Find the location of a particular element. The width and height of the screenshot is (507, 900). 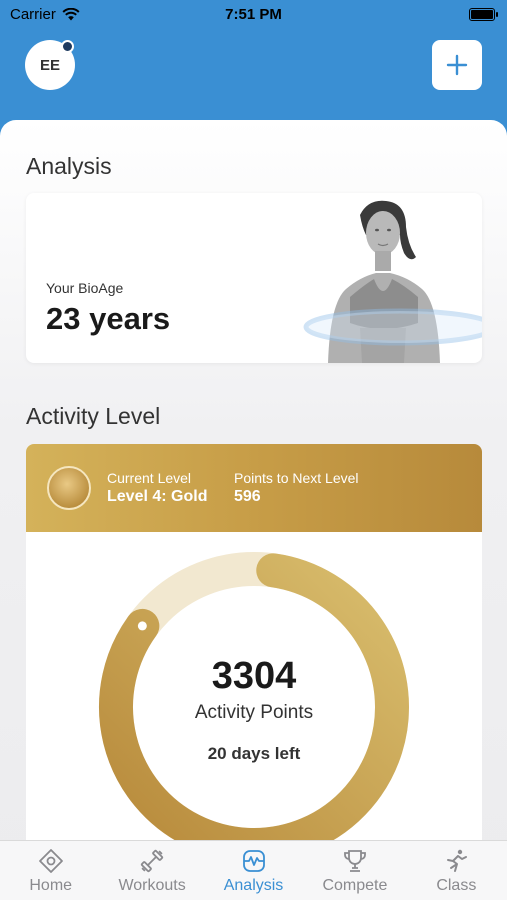

tab-home: Home is located at coordinates (50, 870).